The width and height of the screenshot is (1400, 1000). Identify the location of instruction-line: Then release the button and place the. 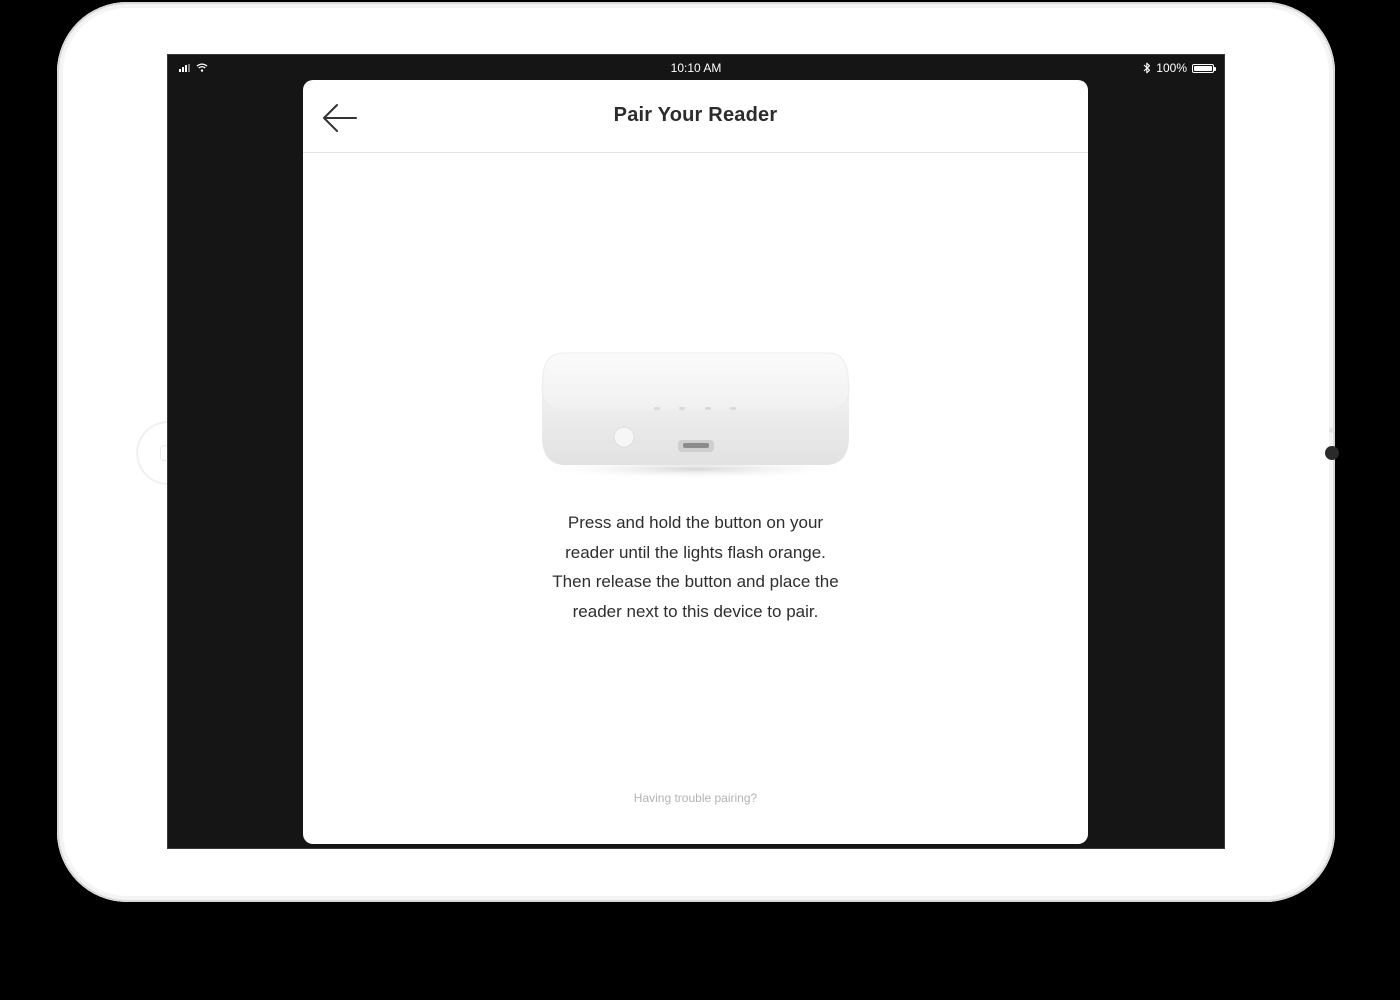
(695, 581).